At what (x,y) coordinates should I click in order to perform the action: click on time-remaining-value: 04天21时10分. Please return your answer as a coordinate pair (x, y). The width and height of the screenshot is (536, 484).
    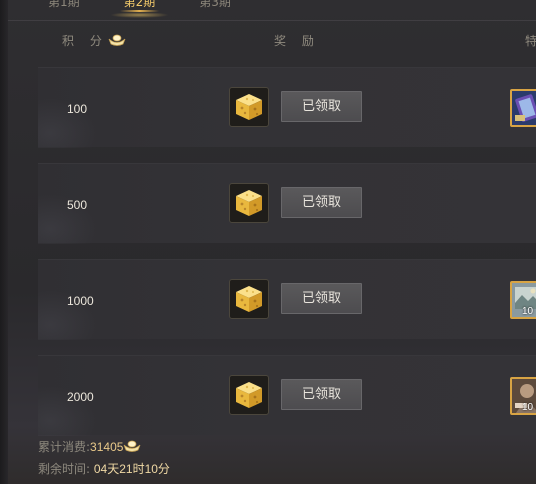
    Looking at the image, I should click on (131, 469).